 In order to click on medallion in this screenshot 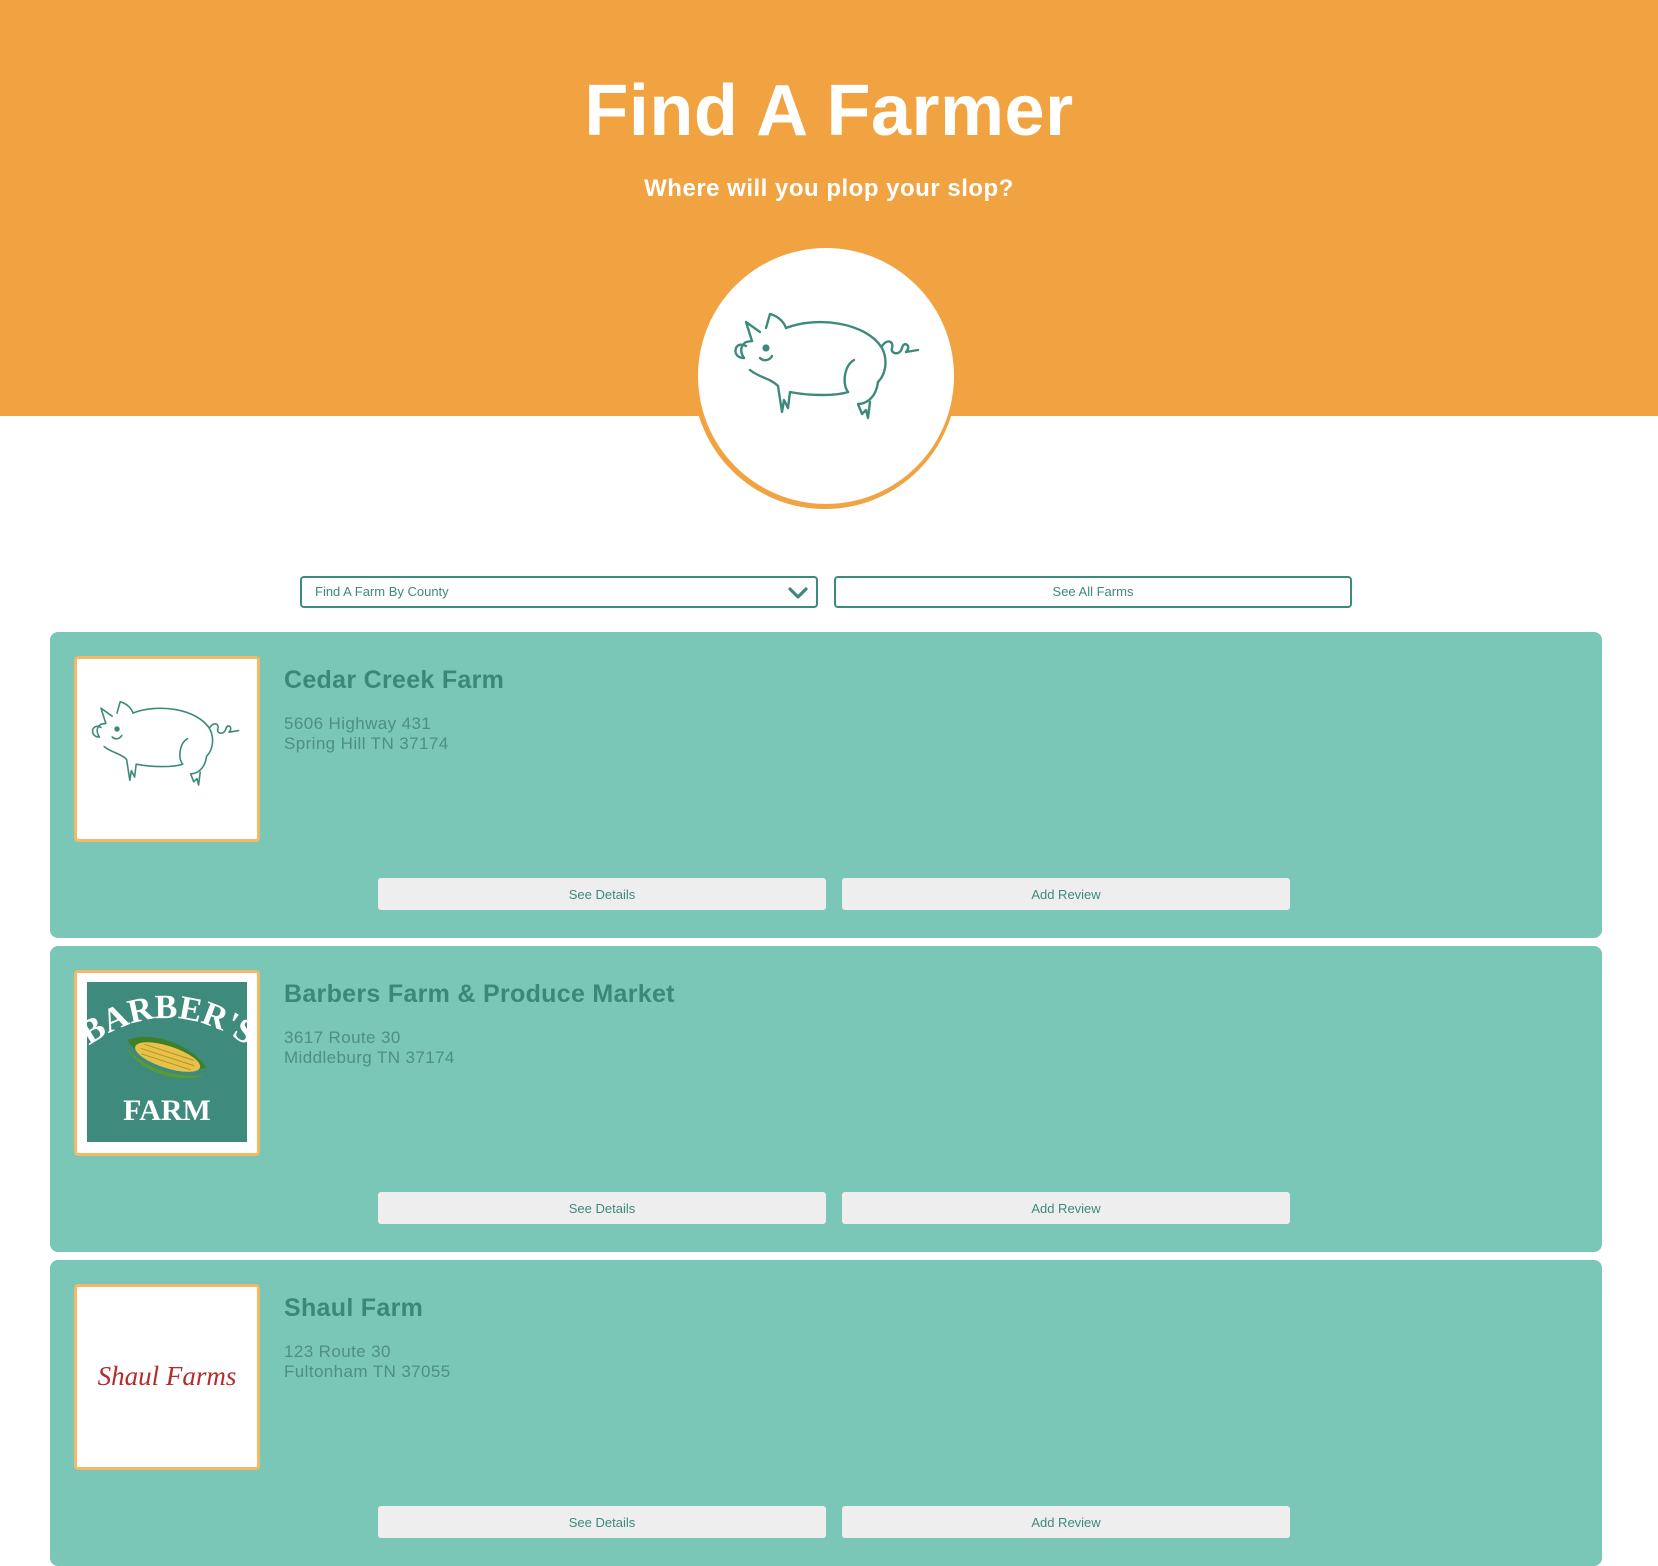, I will do `click(826, 376)`.